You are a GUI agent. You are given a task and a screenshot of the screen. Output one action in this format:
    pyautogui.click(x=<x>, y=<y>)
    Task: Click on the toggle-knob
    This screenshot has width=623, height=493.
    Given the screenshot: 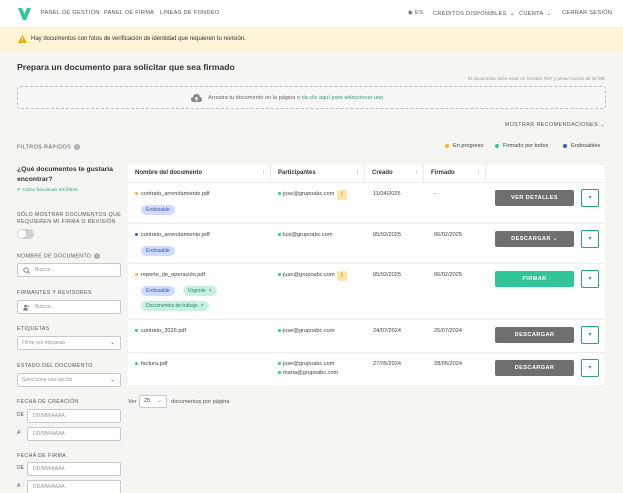 What is the action you would take?
    pyautogui.click(x=22, y=234)
    